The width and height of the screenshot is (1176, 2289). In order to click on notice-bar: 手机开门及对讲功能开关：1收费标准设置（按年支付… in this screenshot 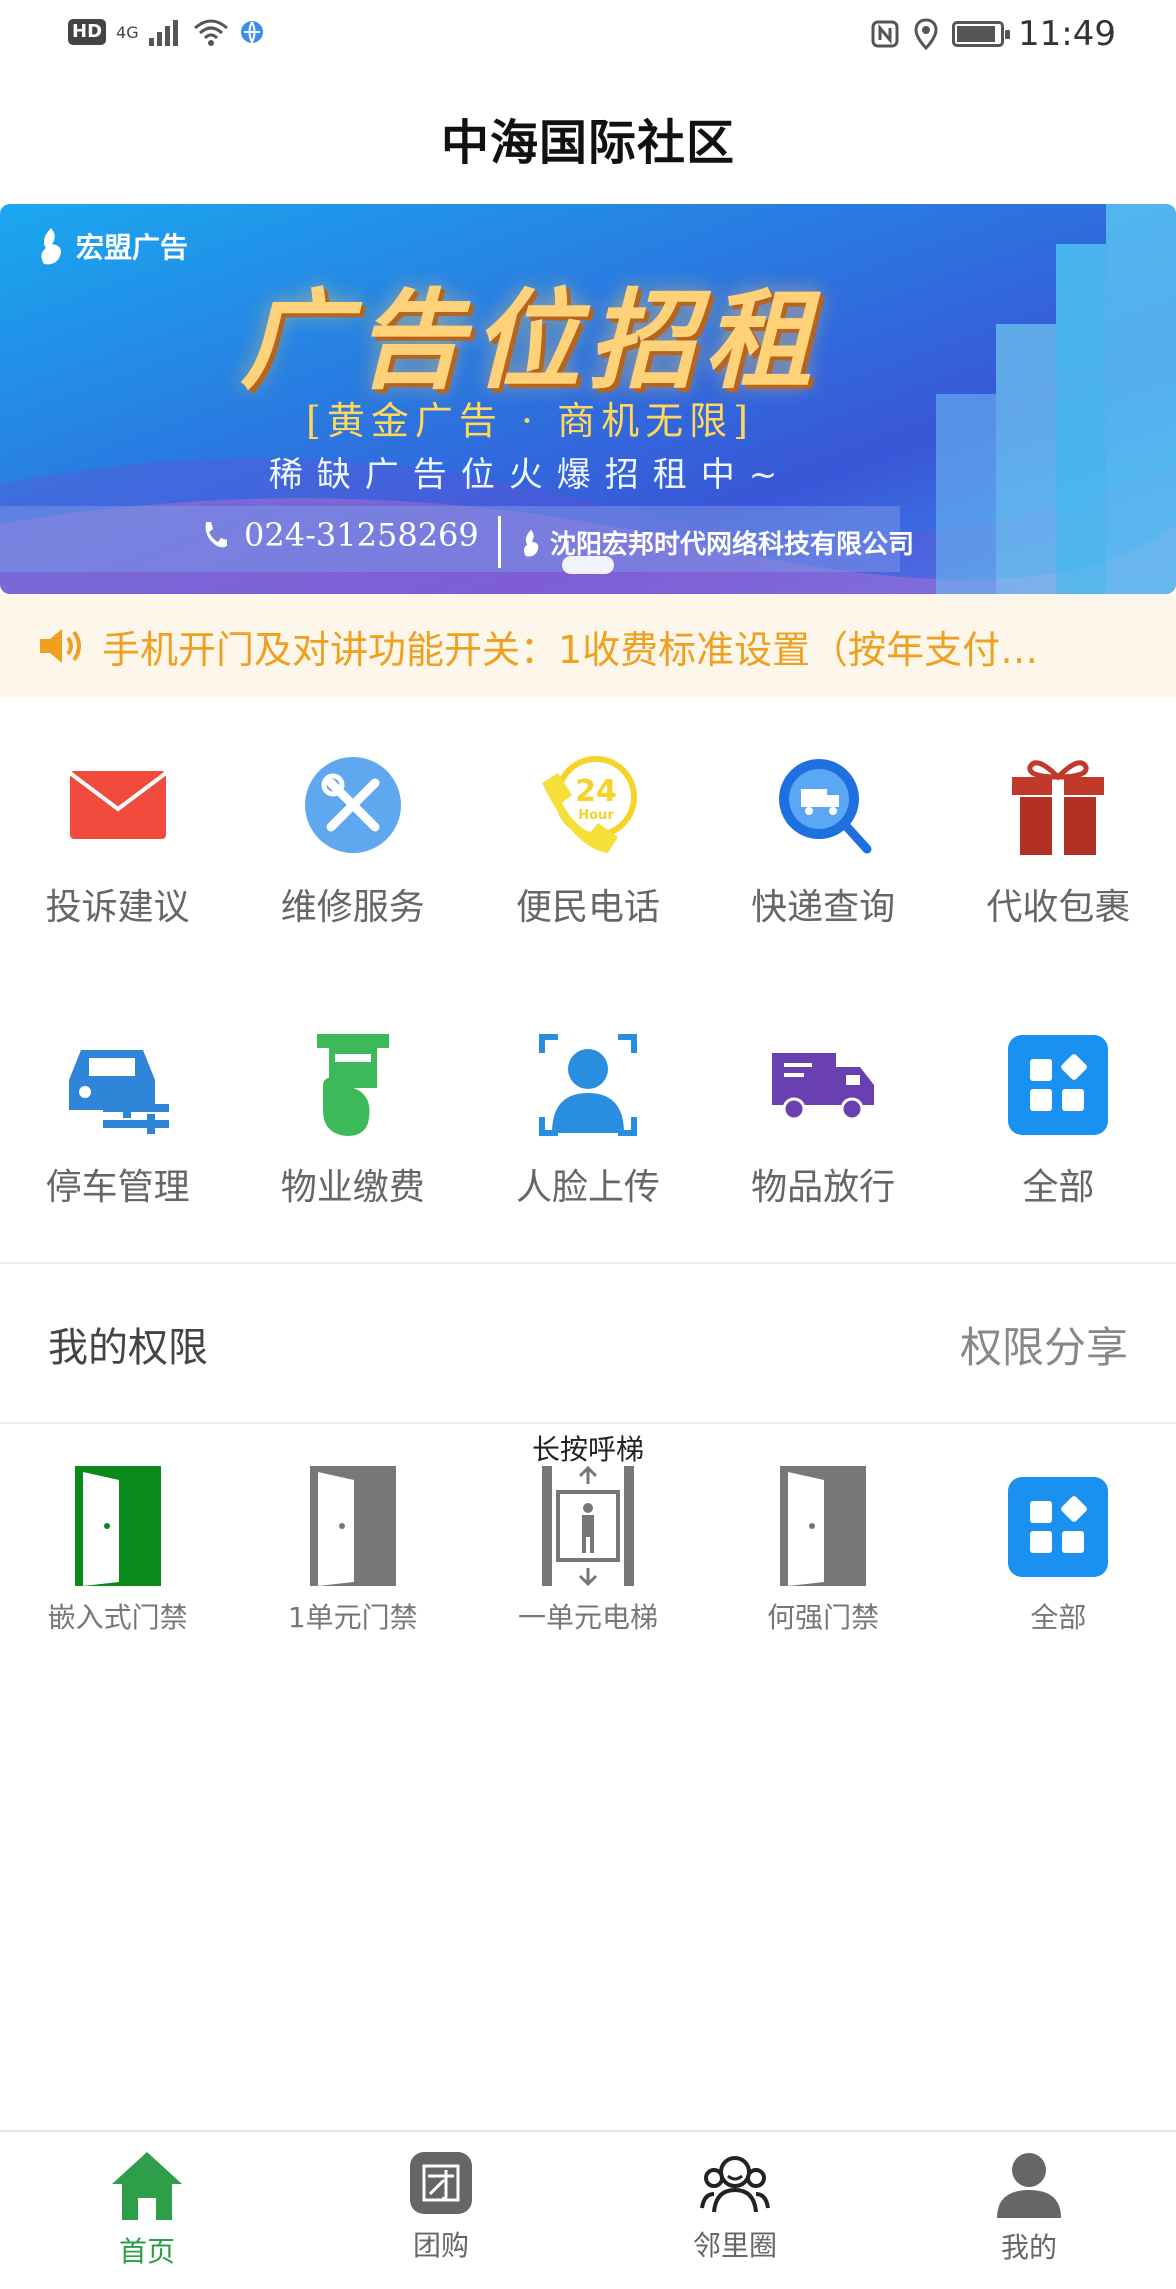, I will do `click(588, 646)`.